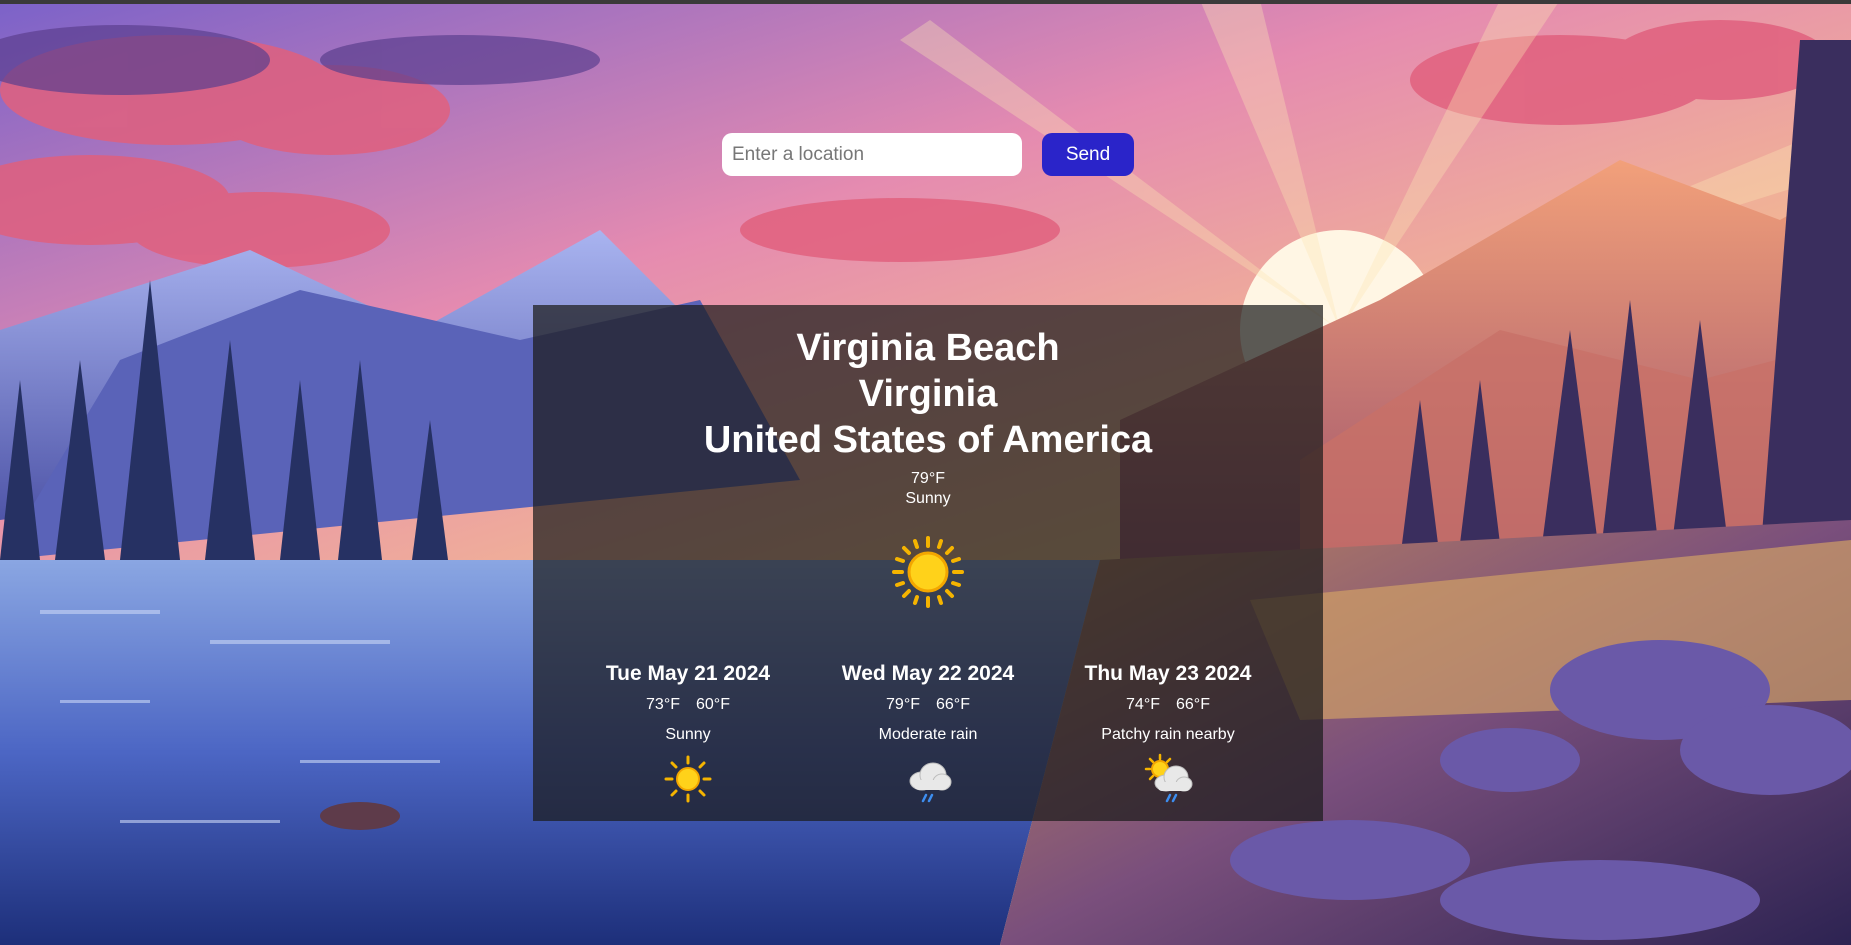 Image resolution: width=1851 pixels, height=945 pixels. I want to click on sun-rain-cloud-icon, so click(1168, 778).